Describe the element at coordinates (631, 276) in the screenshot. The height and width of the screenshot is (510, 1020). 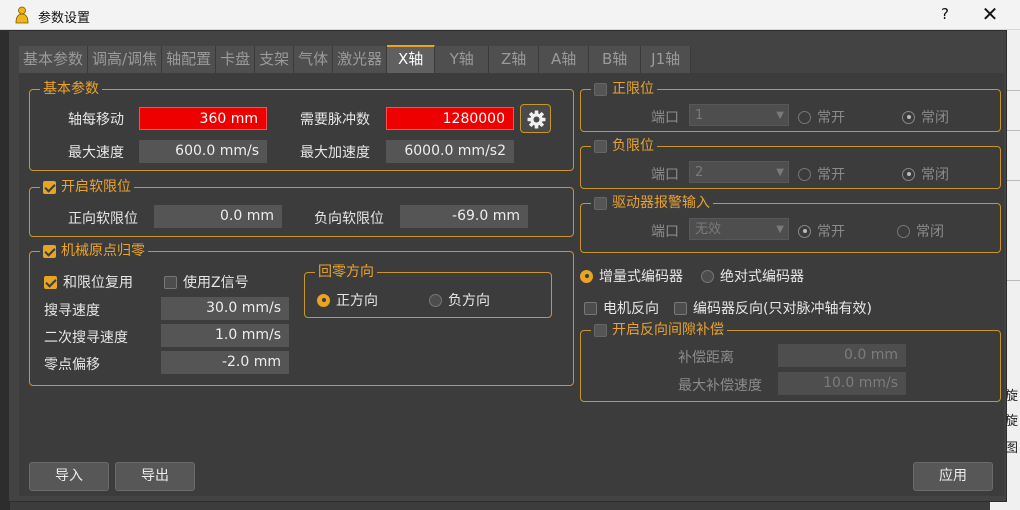
I see `incremental-encoder-option: 增量式编码器` at that location.